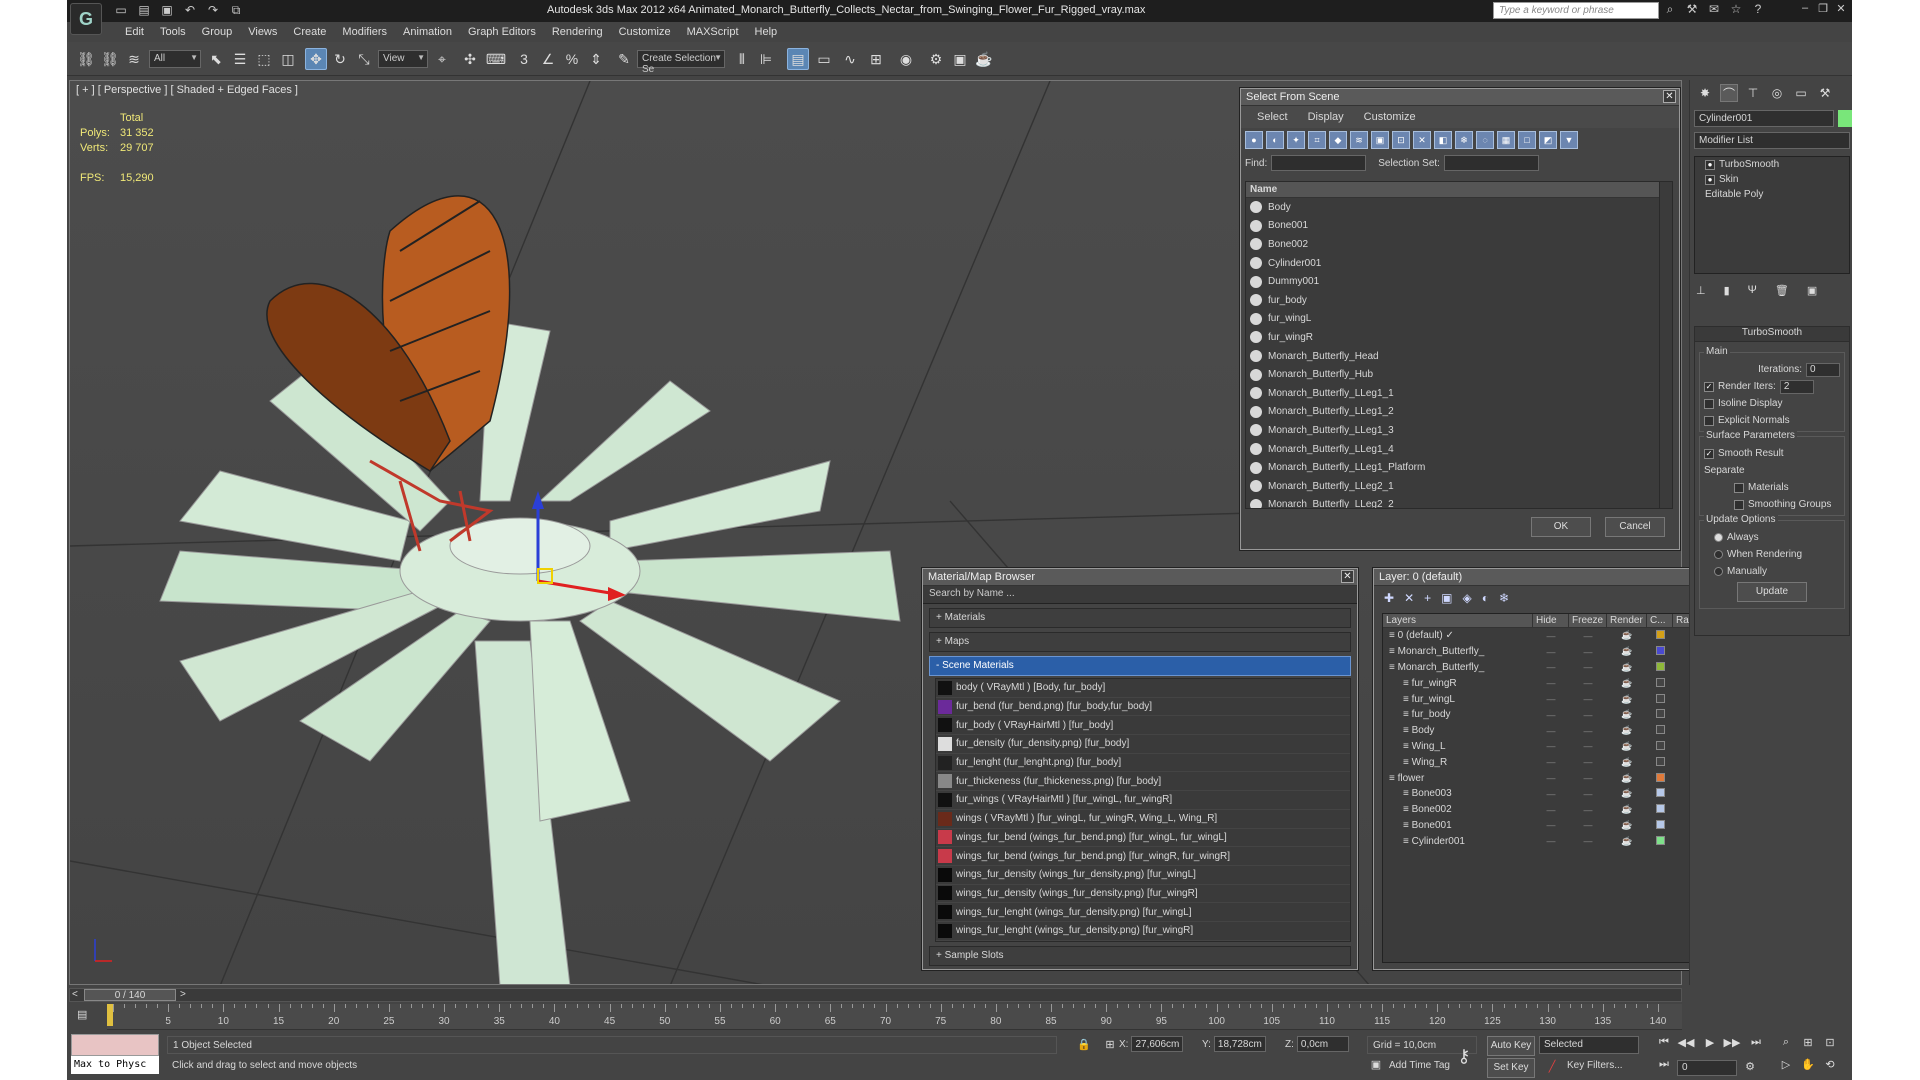 This screenshot has width=1920, height=1080. I want to click on col-render: Render, so click(1627, 620).